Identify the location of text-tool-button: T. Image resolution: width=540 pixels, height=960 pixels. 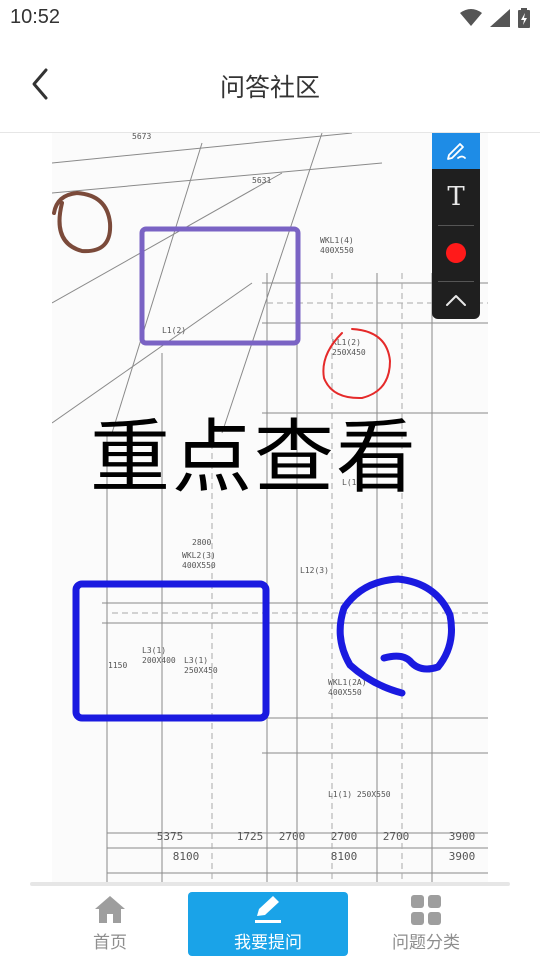
(456, 197).